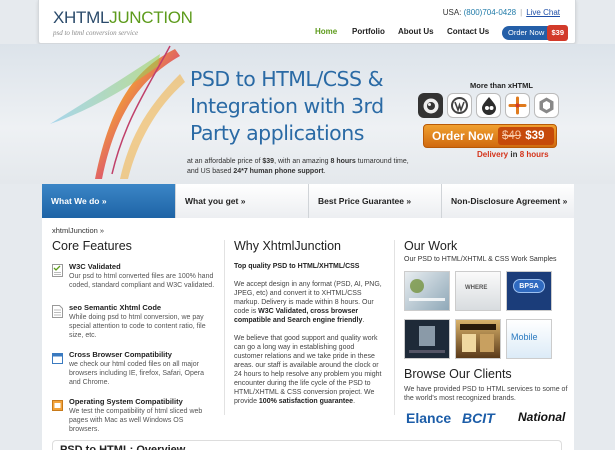 This screenshot has height=450, width=615. I want to click on wordpress-icon, so click(459, 105).